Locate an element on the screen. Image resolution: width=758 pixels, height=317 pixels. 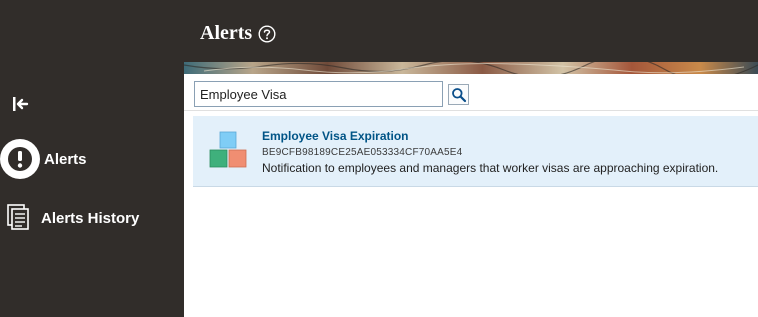
search-icon is located at coordinates (459, 95).